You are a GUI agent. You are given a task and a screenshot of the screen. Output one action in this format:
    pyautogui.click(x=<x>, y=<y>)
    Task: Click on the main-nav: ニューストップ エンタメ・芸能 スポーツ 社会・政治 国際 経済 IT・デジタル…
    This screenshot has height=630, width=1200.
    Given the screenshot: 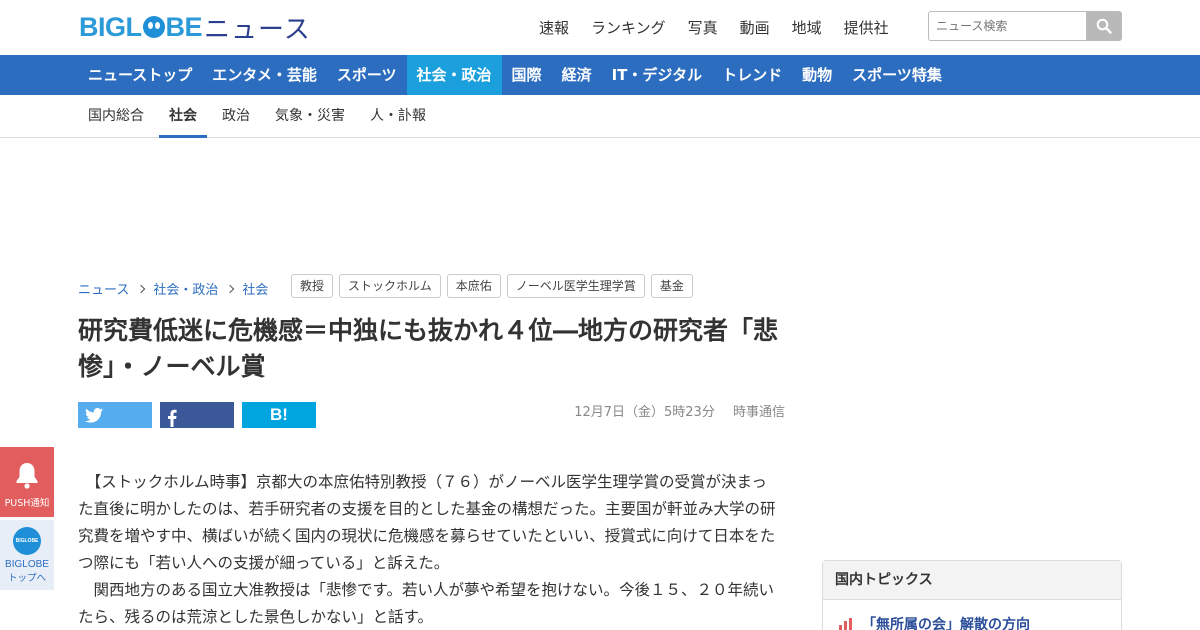 What is the action you would take?
    pyautogui.click(x=600, y=75)
    